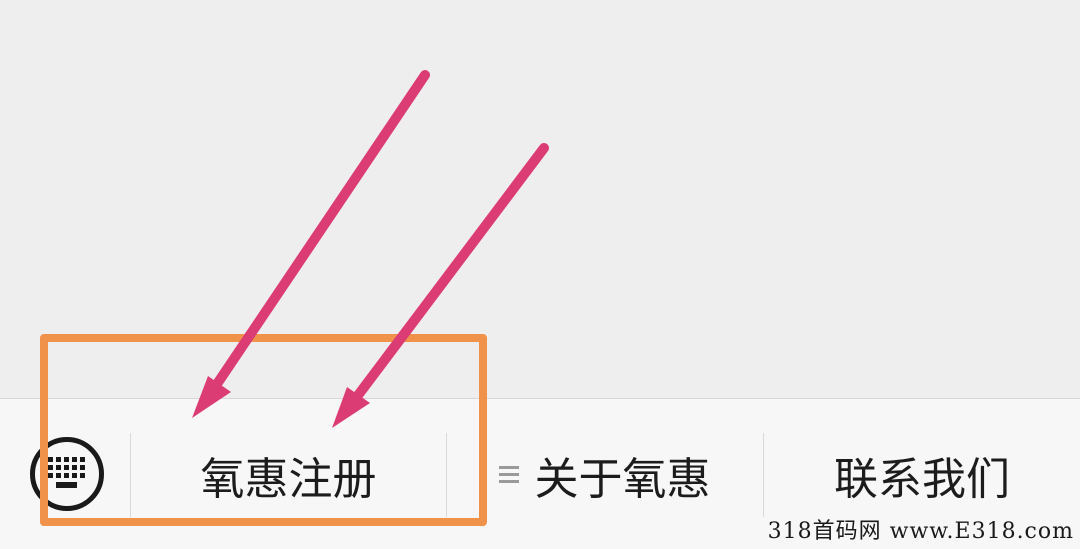 The height and width of the screenshot is (549, 1080). I want to click on keyboard-icon, so click(66, 472).